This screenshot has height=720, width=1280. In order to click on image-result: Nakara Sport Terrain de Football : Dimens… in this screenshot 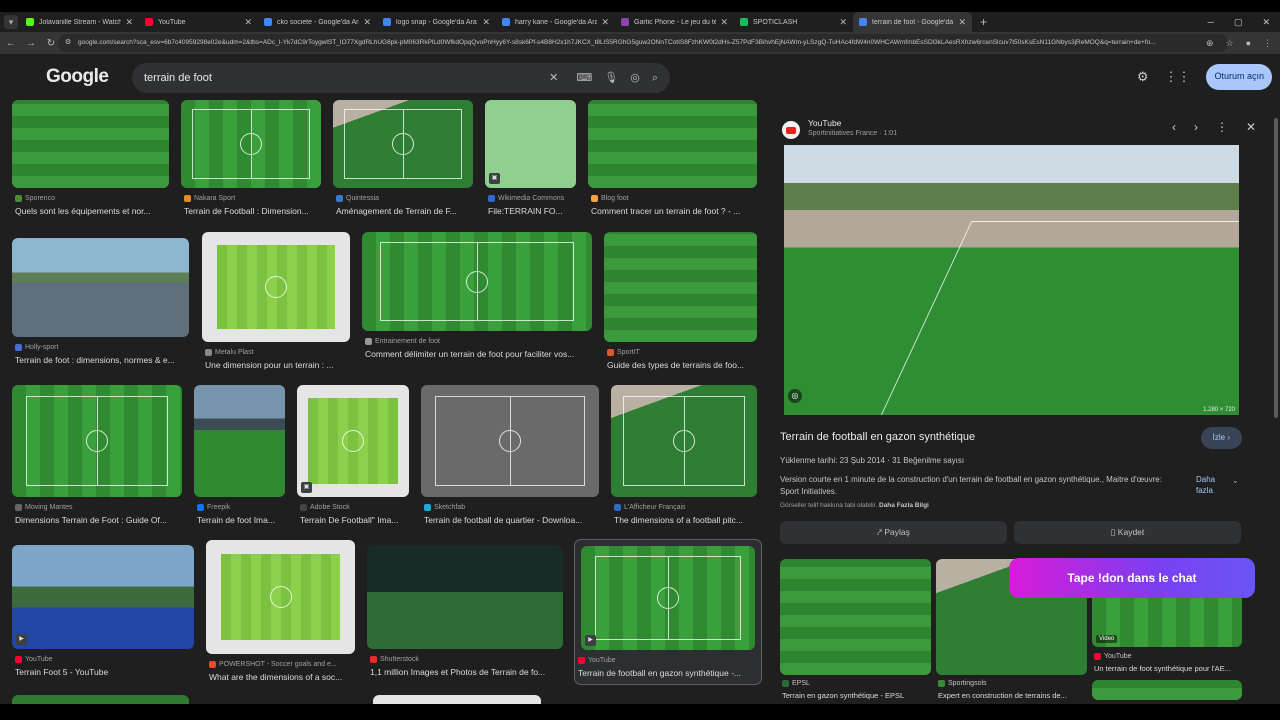, I will do `click(251, 161)`.